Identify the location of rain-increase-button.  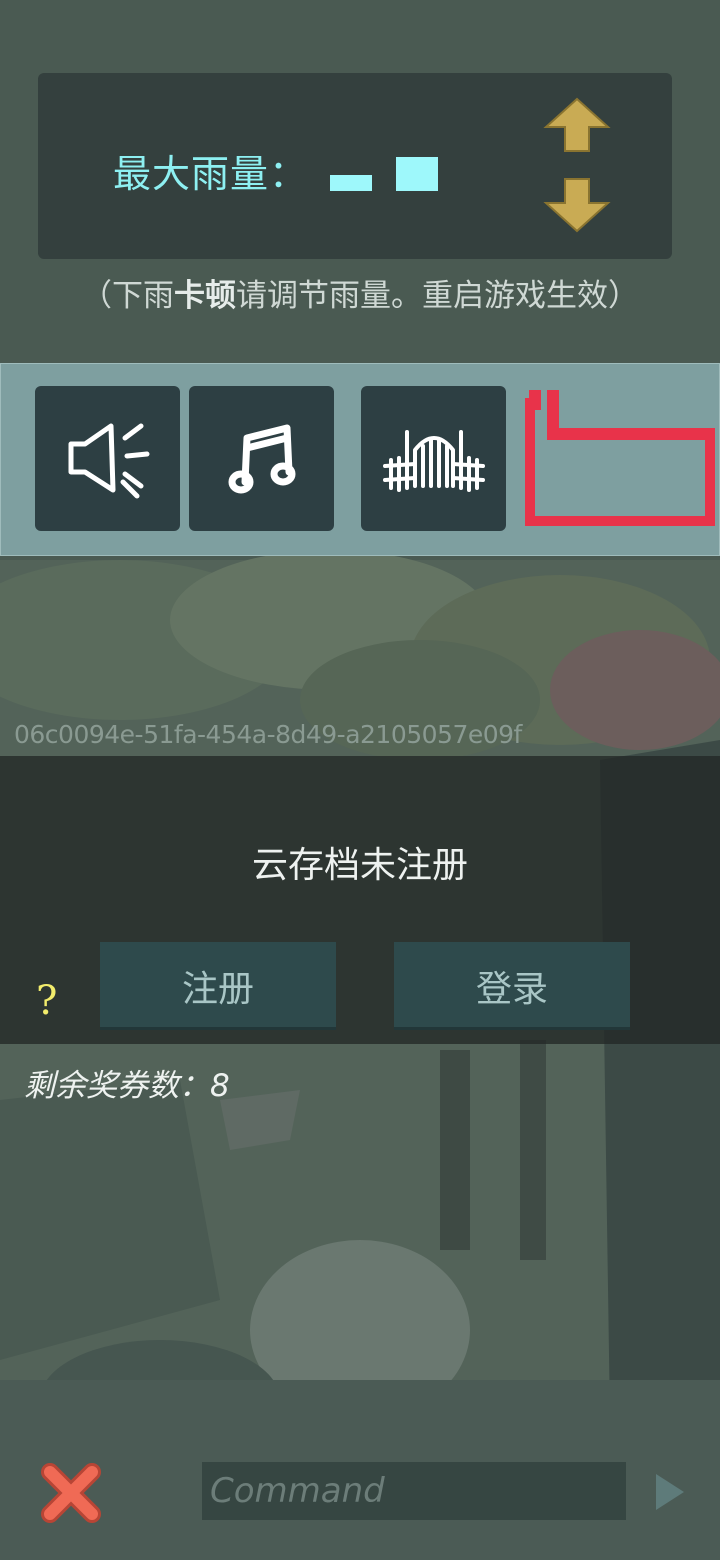
(577, 125).